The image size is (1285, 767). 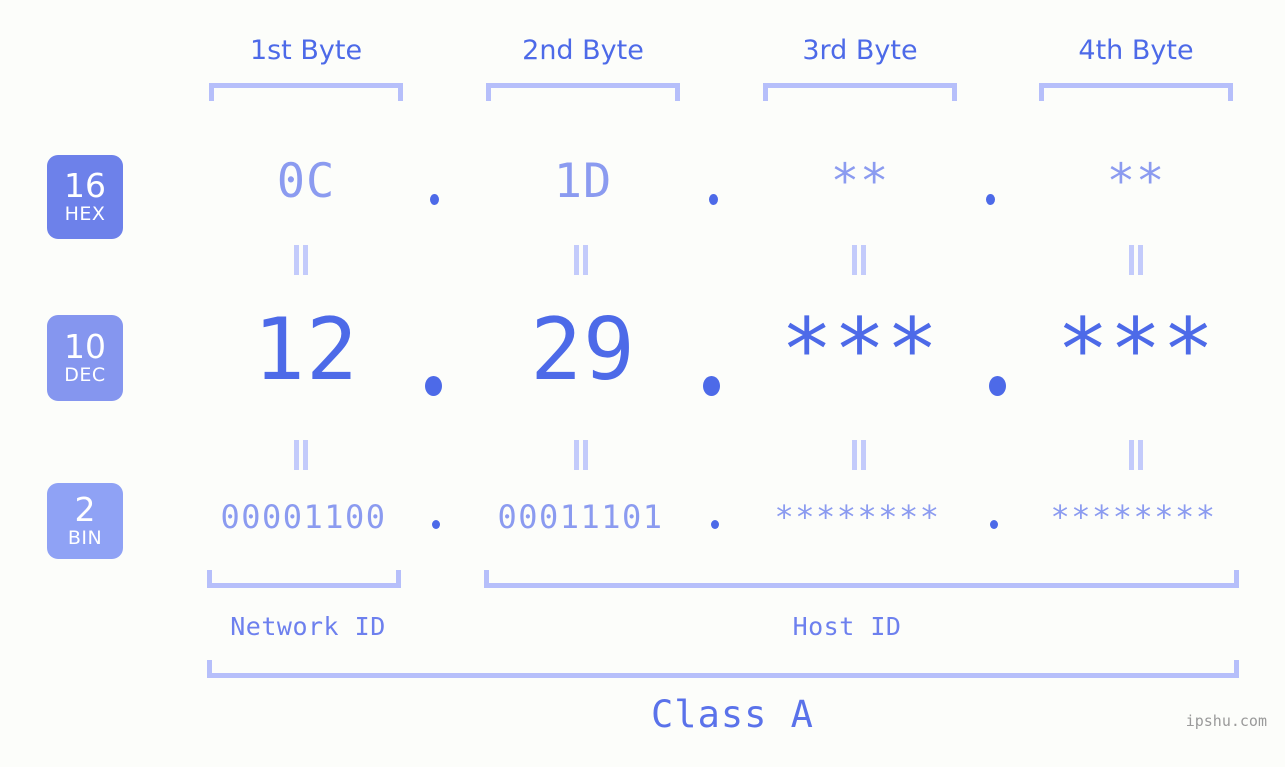 I want to click on bin-byte-value-1: 00001100, so click(x=303, y=517).